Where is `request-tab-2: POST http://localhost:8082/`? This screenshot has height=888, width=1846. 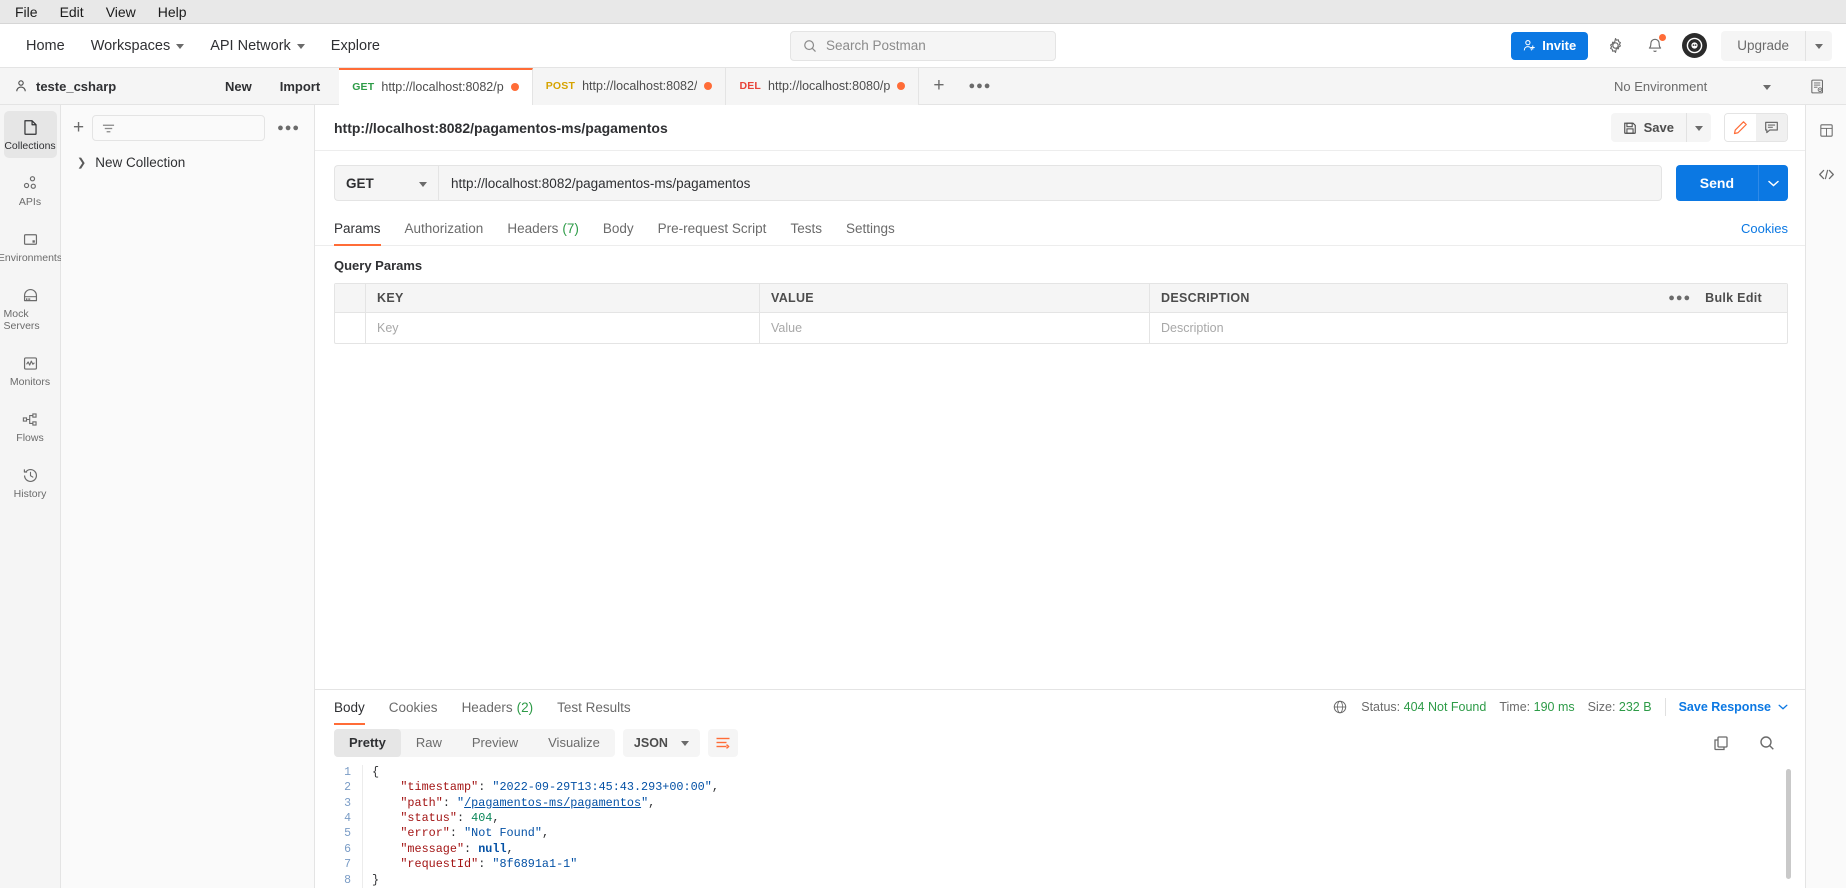 request-tab-2: POST http://localhost:8082/ is located at coordinates (629, 86).